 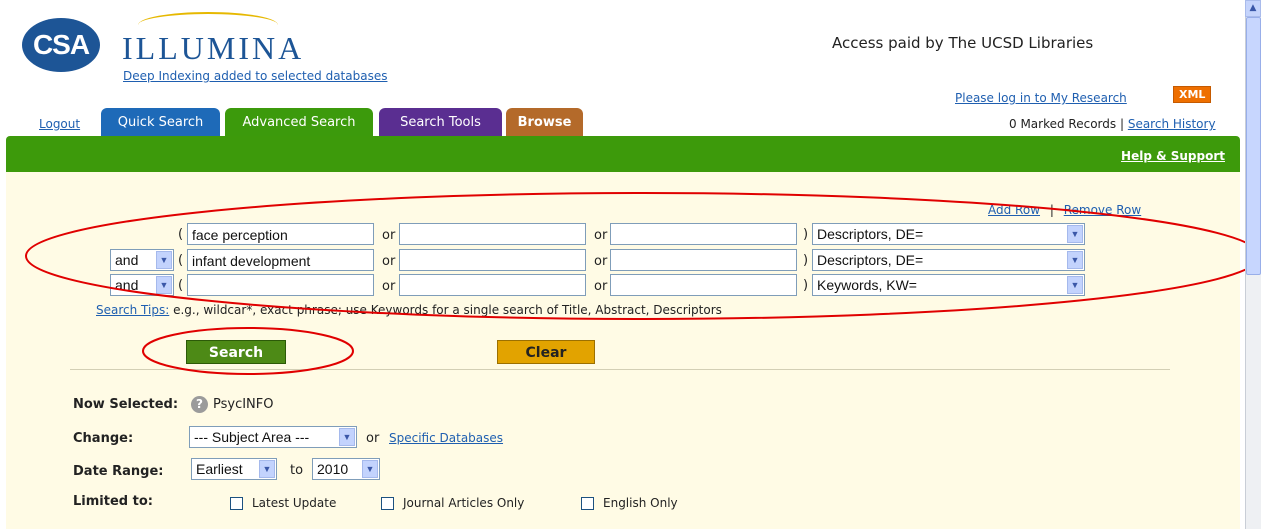 I want to click on journal-articles-label: Journal Articles Only, so click(x=464, y=503).